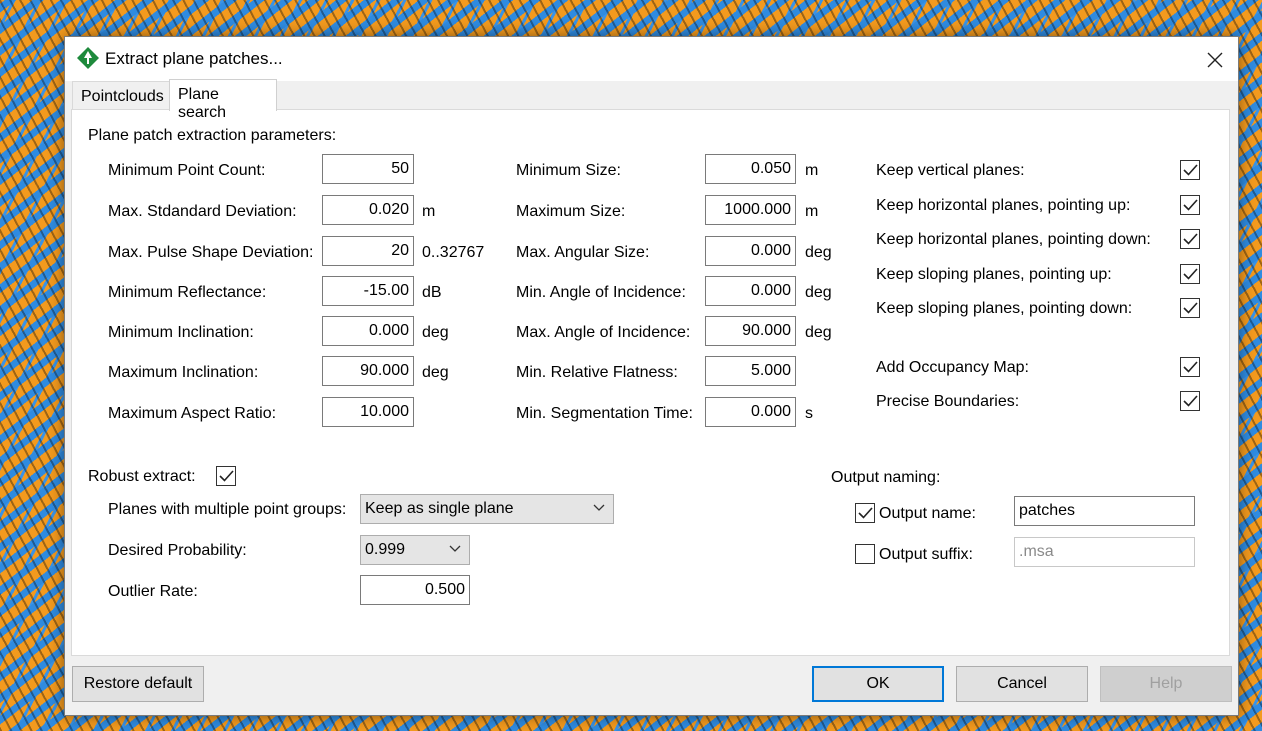  I want to click on min-inclination-input, so click(368, 331).